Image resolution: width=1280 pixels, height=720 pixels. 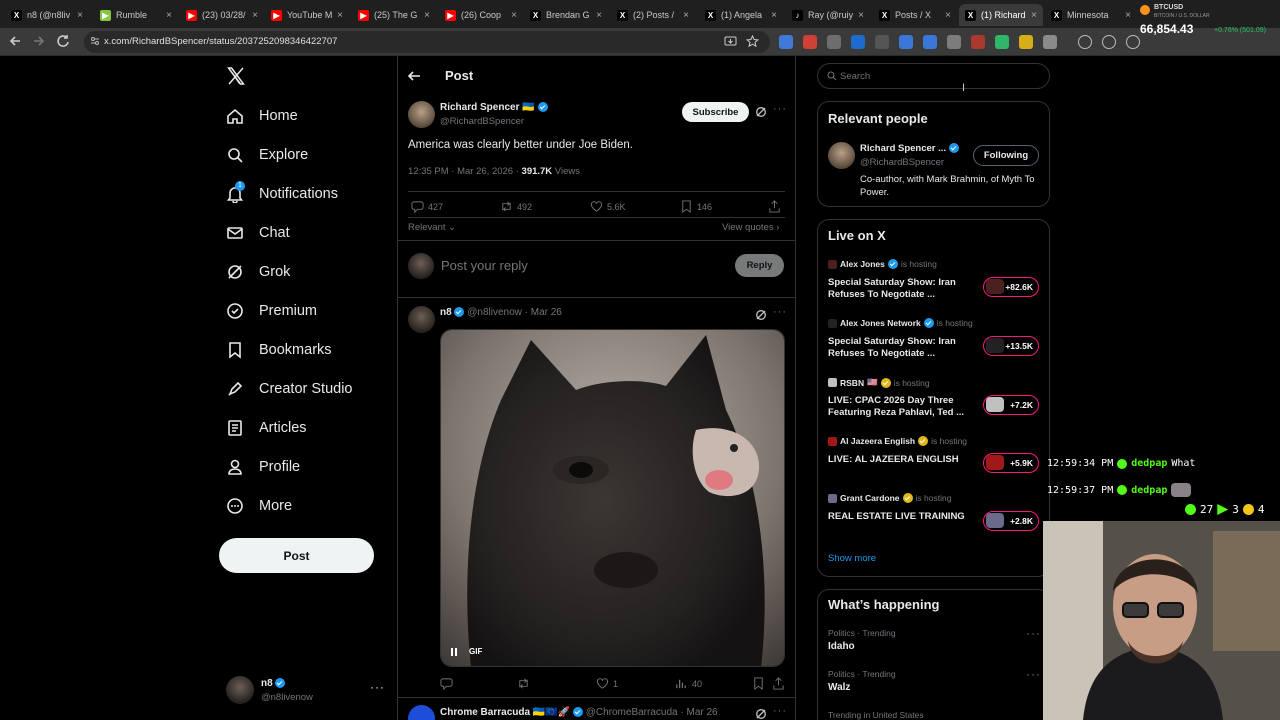 I want to click on following-button: Following, so click(x=1006, y=155).